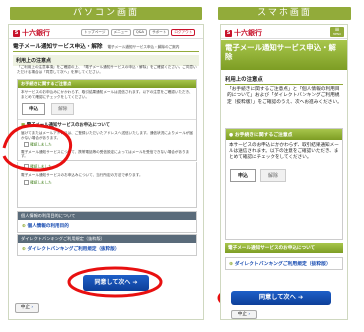  What do you see at coordinates (281, 298) in the screenshot?
I see `sp-agree-button: 同意して次へ ➔` at bounding box center [281, 298].